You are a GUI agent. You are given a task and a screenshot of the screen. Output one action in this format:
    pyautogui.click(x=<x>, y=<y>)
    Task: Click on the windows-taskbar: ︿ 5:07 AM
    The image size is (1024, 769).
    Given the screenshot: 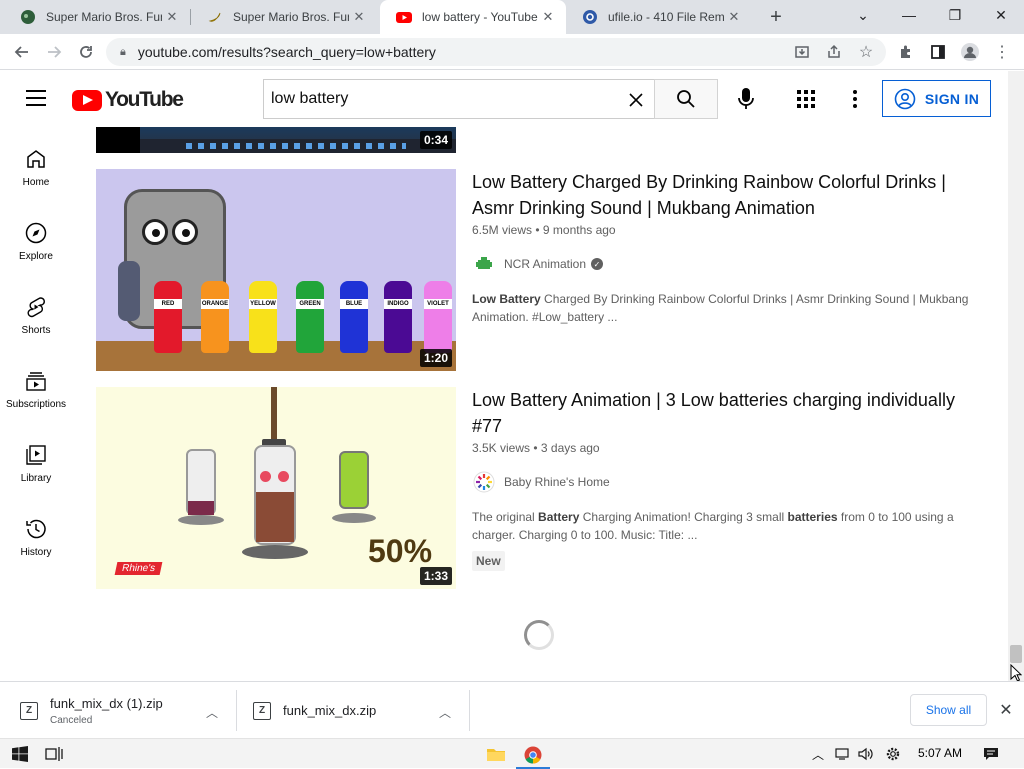 What is the action you would take?
    pyautogui.click(x=512, y=753)
    